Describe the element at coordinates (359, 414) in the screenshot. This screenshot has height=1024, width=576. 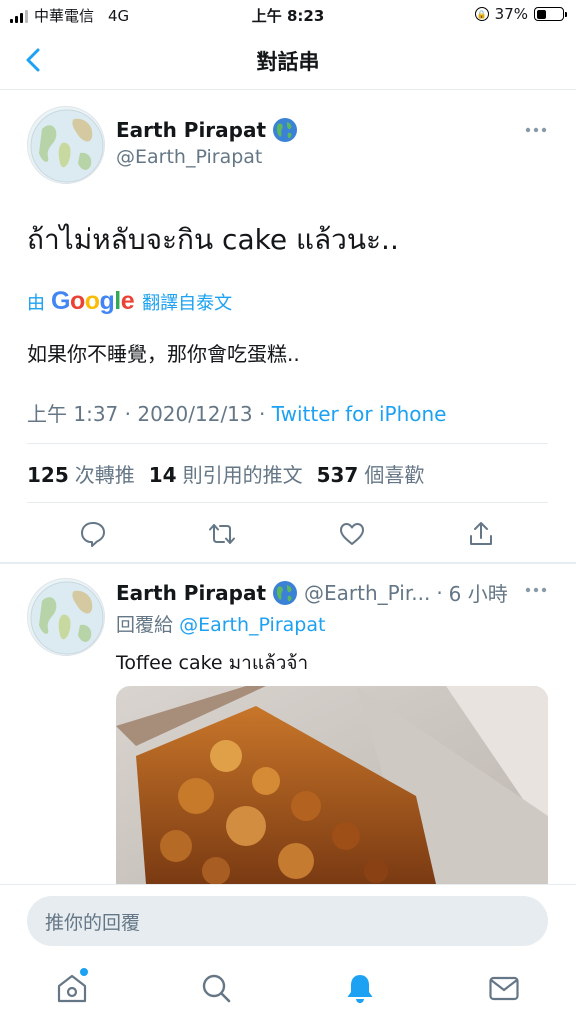
I see `tweet-source-link: Twitter for iPhone` at that location.